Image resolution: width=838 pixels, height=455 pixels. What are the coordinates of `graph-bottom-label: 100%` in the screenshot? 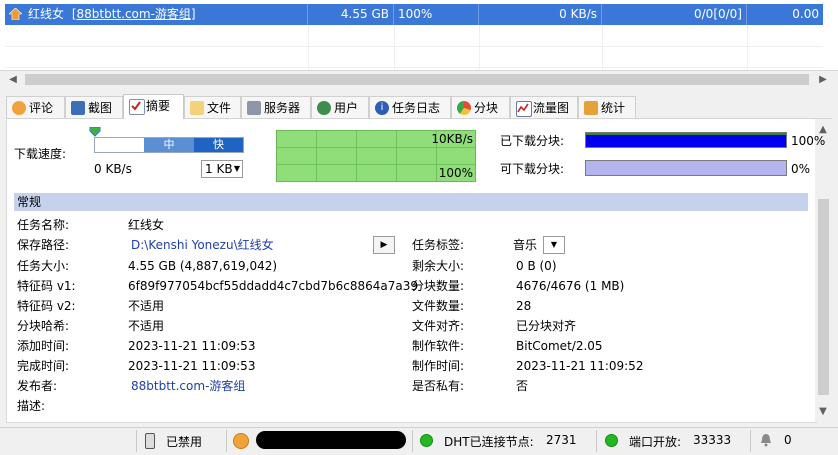 It's located at (455, 173).